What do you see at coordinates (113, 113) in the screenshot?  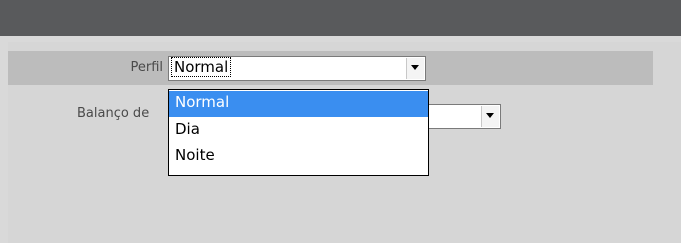 I see `balanco-label: Balanço de` at bounding box center [113, 113].